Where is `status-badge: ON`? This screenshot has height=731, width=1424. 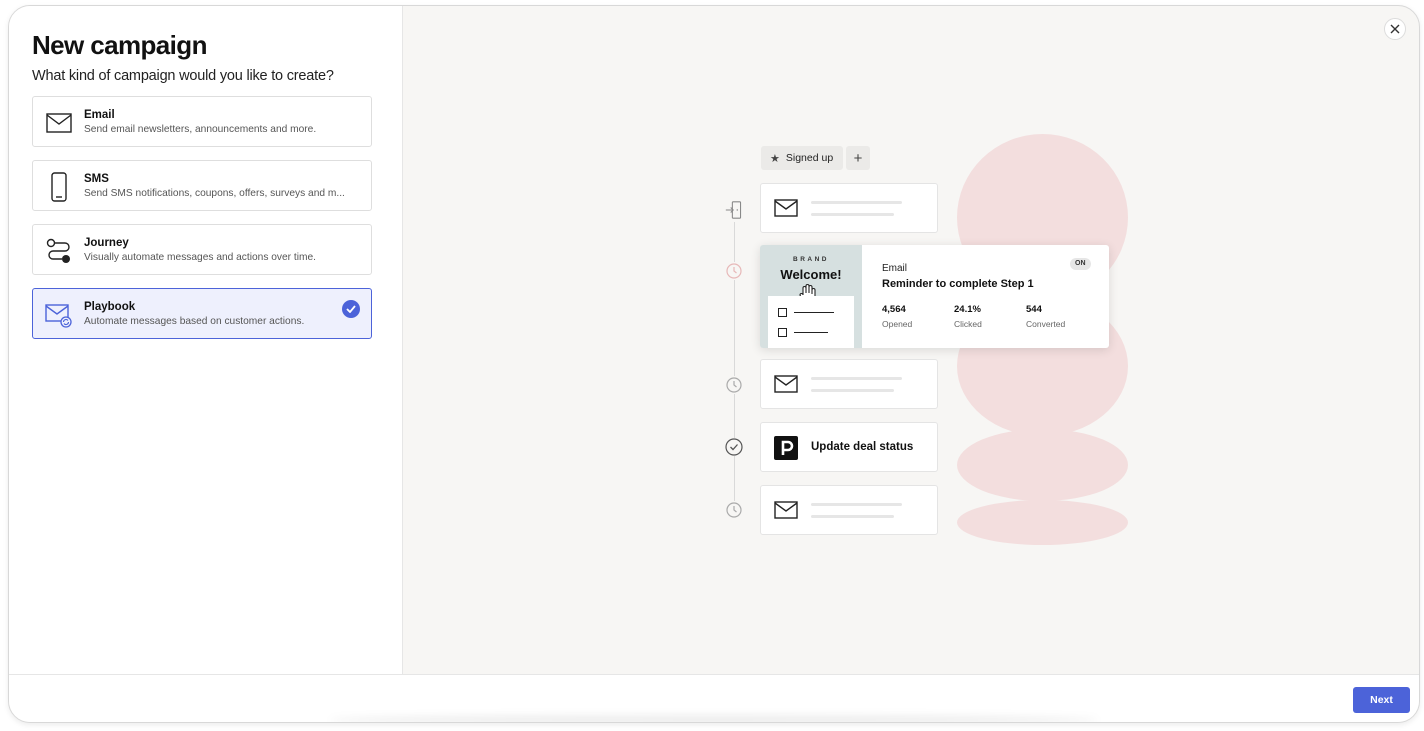
status-badge: ON is located at coordinates (1080, 264).